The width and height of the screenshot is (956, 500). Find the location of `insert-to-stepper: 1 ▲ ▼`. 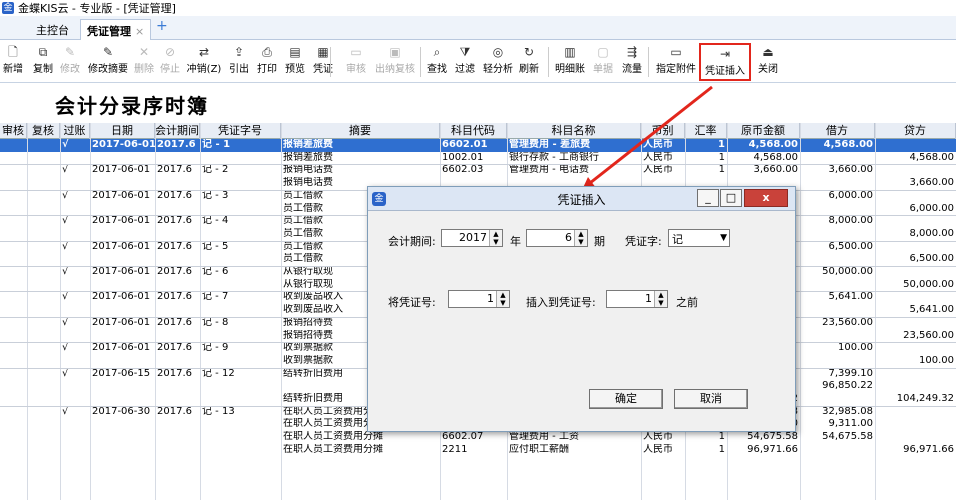

insert-to-stepper: 1 ▲ ▼ is located at coordinates (637, 299).